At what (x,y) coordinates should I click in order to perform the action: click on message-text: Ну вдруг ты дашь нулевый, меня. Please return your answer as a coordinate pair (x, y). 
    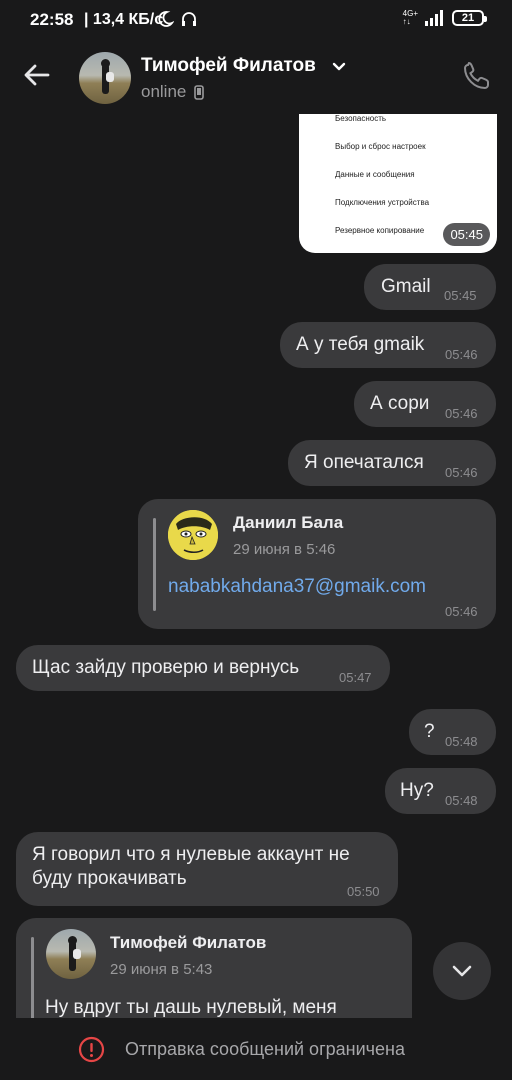
    Looking at the image, I should click on (191, 1007).